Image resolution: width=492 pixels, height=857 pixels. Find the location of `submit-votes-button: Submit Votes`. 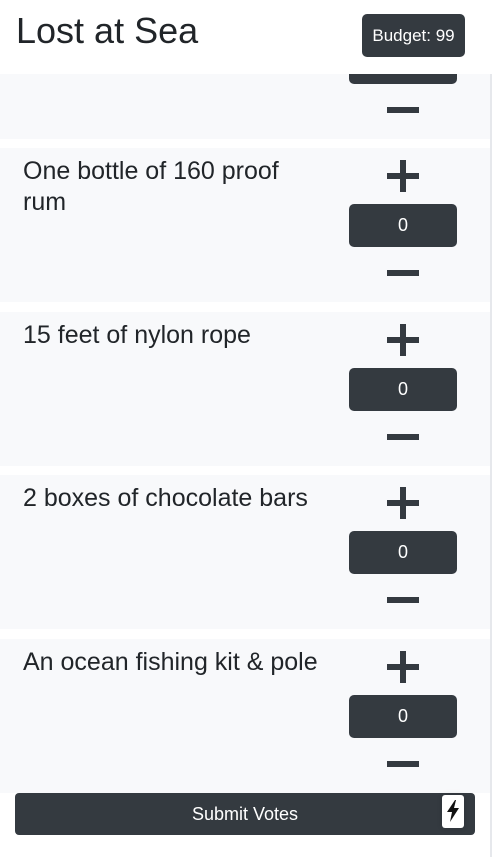

submit-votes-button: Submit Votes is located at coordinates (245, 814).